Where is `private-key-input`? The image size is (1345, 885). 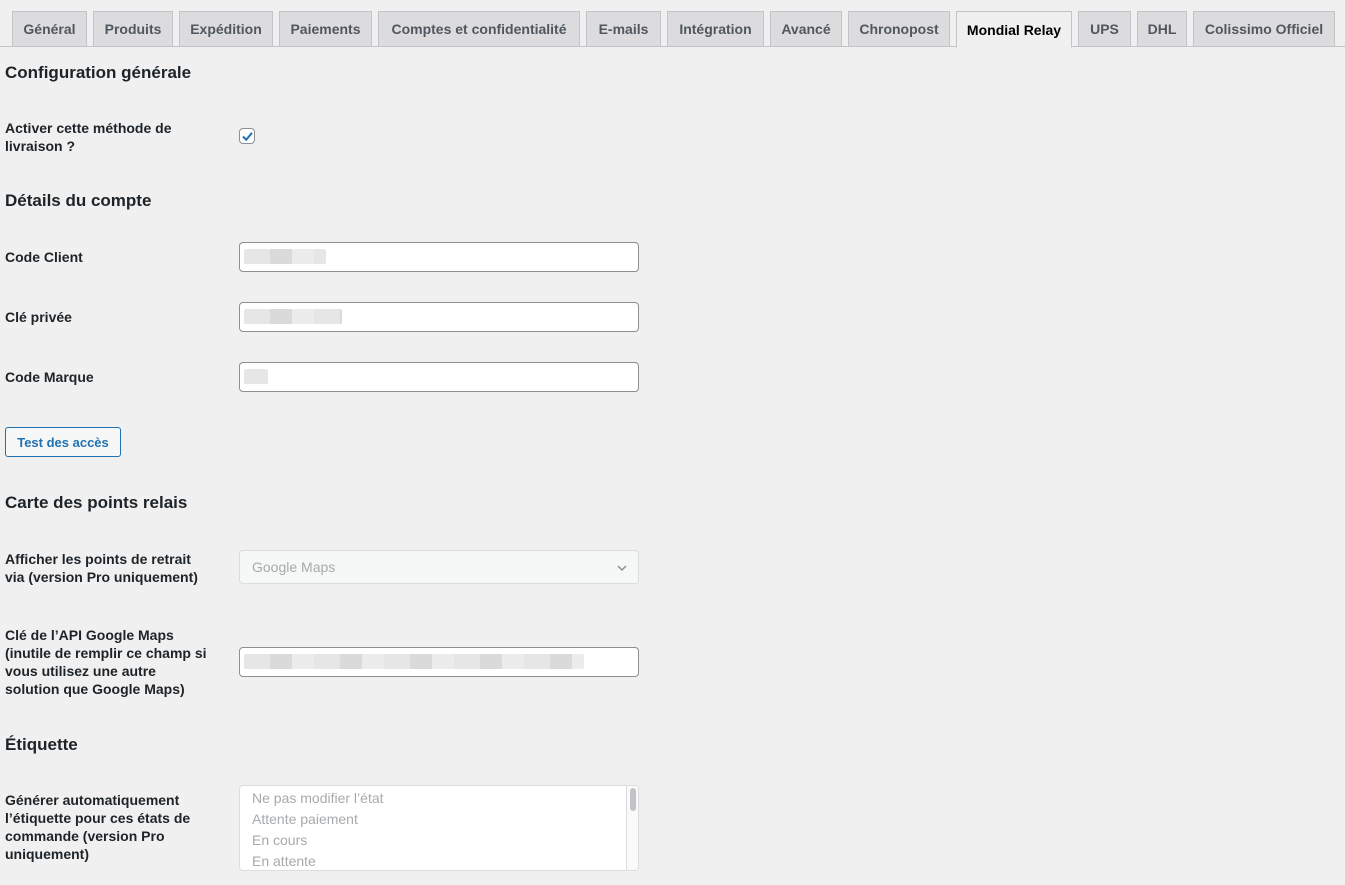
private-key-input is located at coordinates (439, 317).